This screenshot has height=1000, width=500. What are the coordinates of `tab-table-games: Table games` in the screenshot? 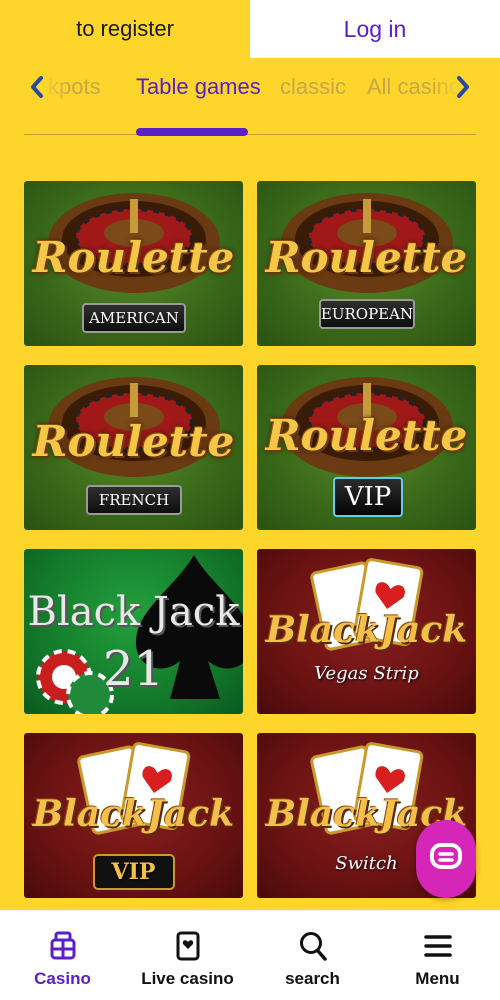 It's located at (198, 87).